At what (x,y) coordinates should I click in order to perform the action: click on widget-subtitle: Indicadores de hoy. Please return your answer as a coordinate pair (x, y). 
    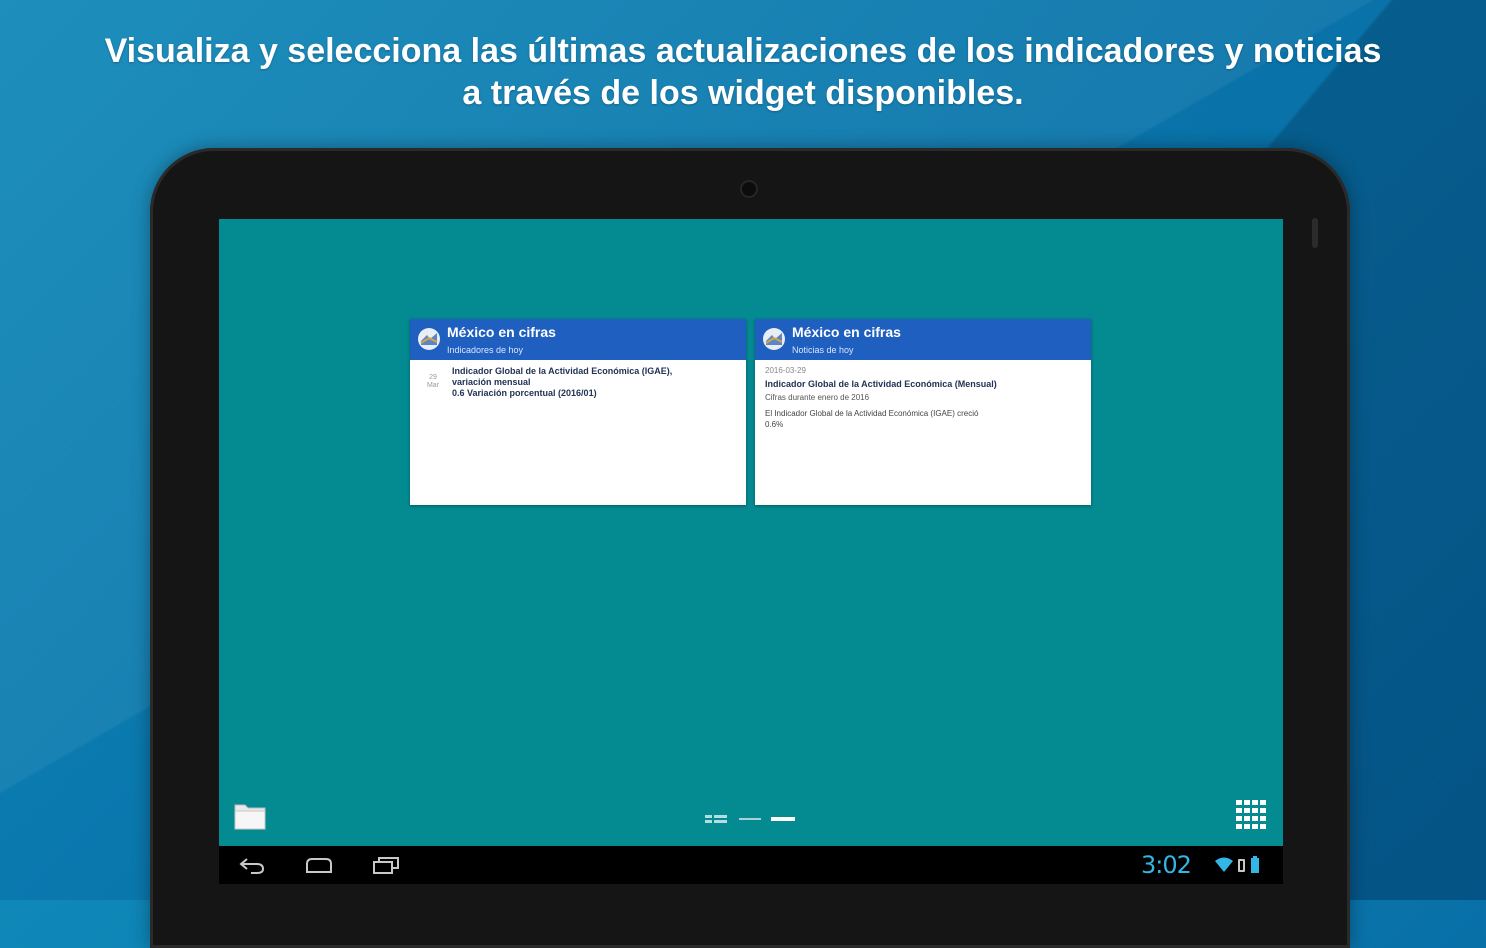
    Looking at the image, I should click on (485, 350).